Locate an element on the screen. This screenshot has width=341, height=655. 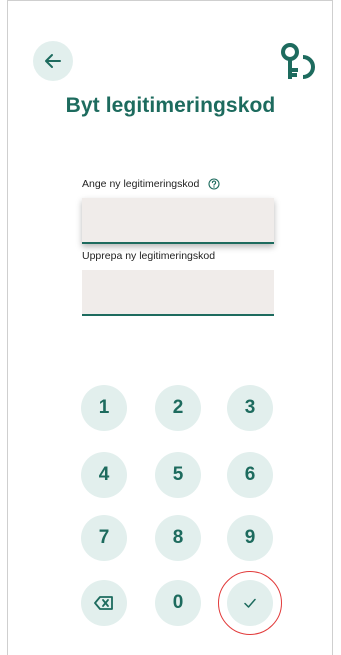
highlight-circle is located at coordinates (250, 603).